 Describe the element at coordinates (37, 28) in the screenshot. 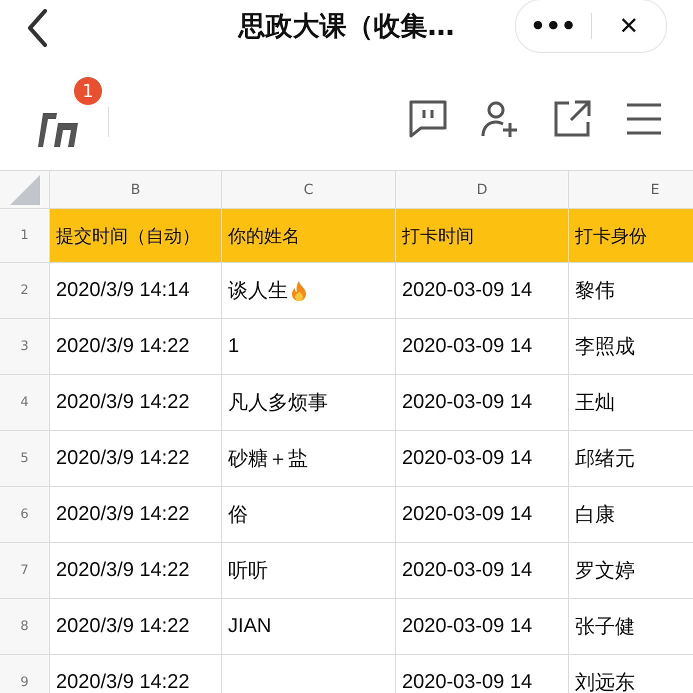

I see `back-icon` at that location.